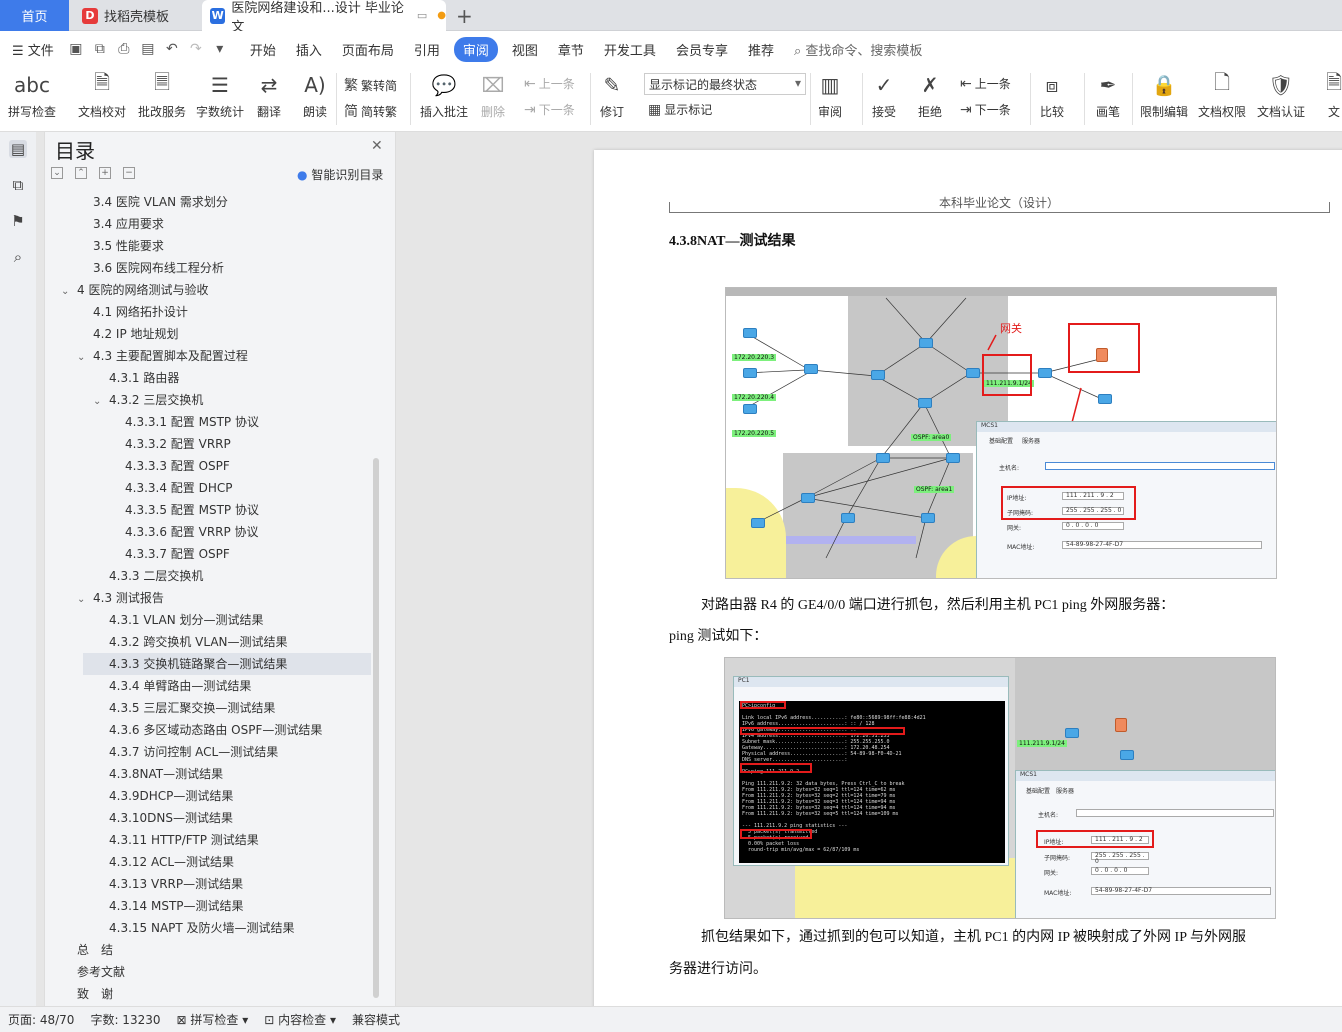 The width and height of the screenshot is (1342, 1032). Describe the element at coordinates (208, 576) in the screenshot. I see `toc-item: 4.3.3 二层交换机` at that location.